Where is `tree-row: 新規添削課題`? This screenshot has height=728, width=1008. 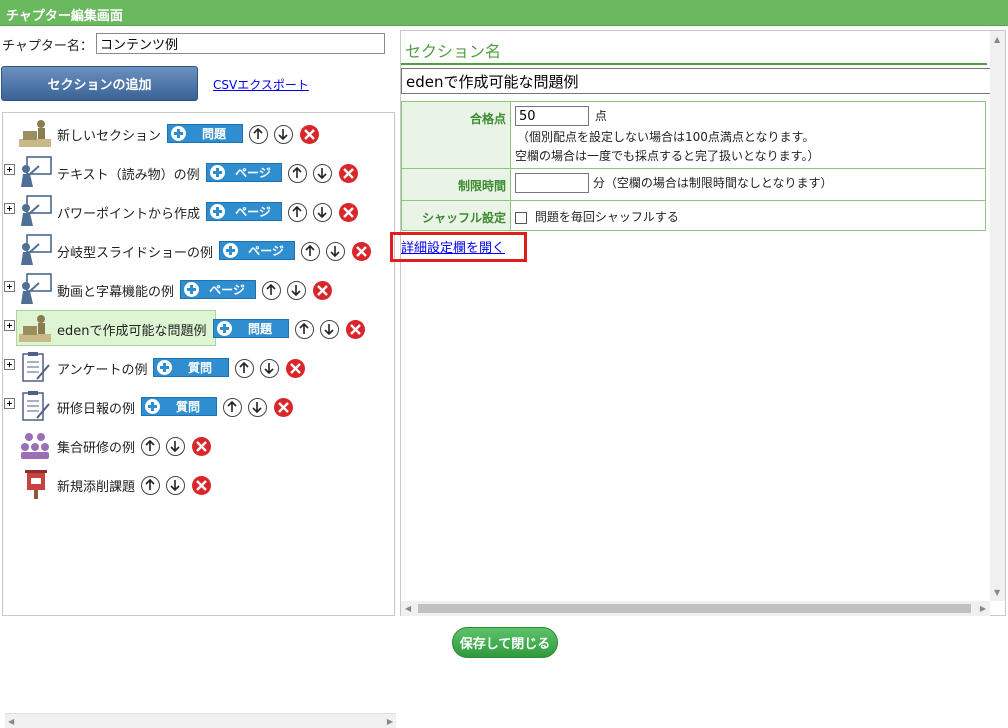
tree-row: 新規添削課題 is located at coordinates (198, 484).